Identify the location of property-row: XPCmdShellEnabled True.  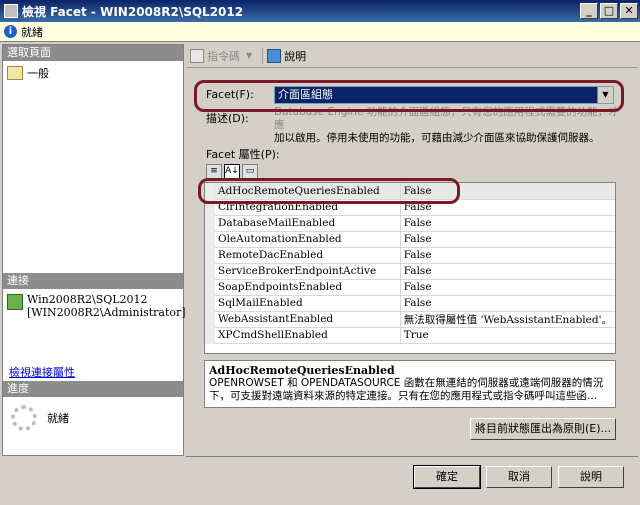
(410, 335).